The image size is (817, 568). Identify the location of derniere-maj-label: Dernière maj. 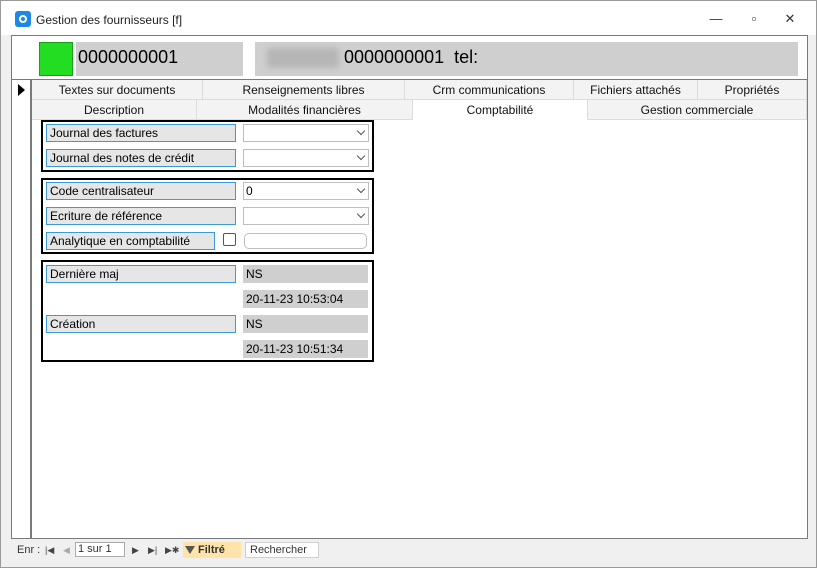
(141, 274).